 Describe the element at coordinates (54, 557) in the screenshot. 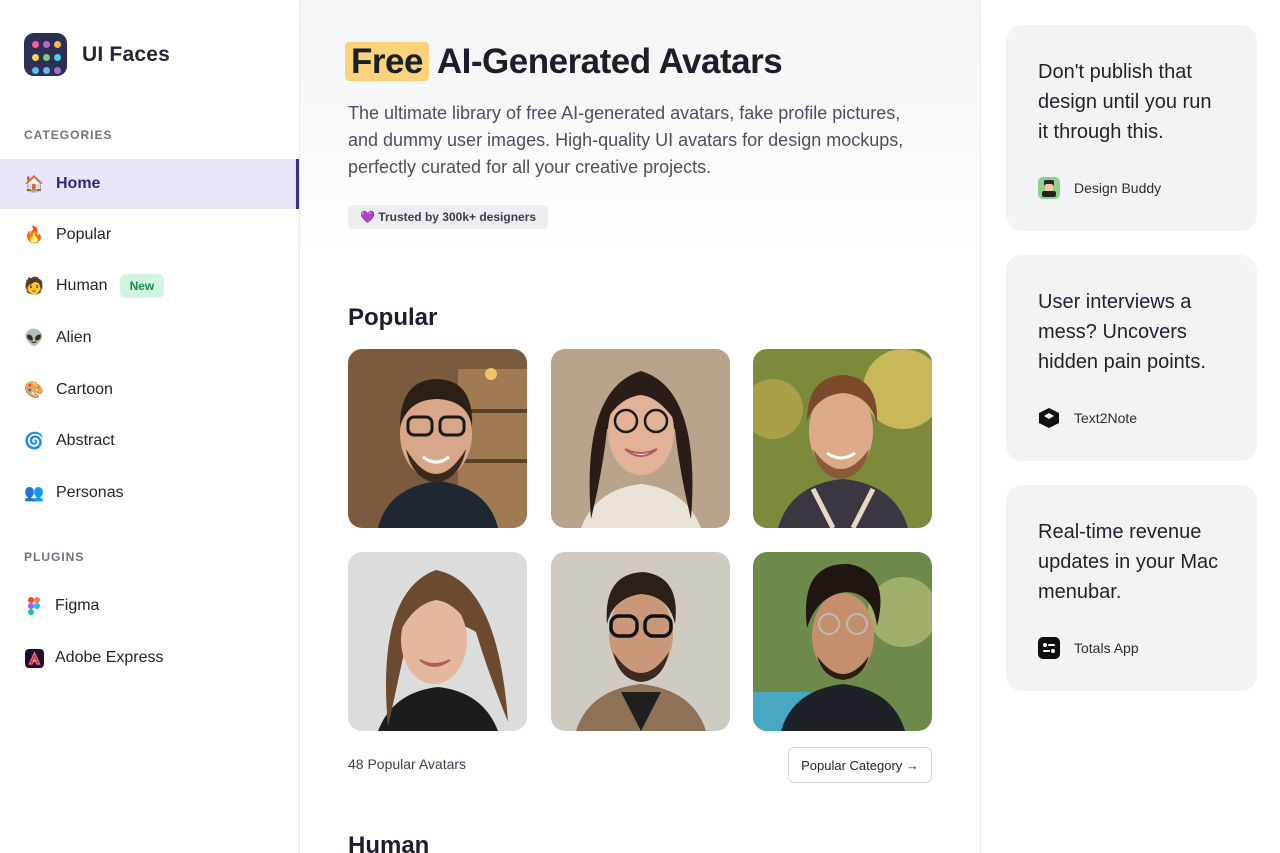

I see `plugins-label: PLUGINS` at that location.